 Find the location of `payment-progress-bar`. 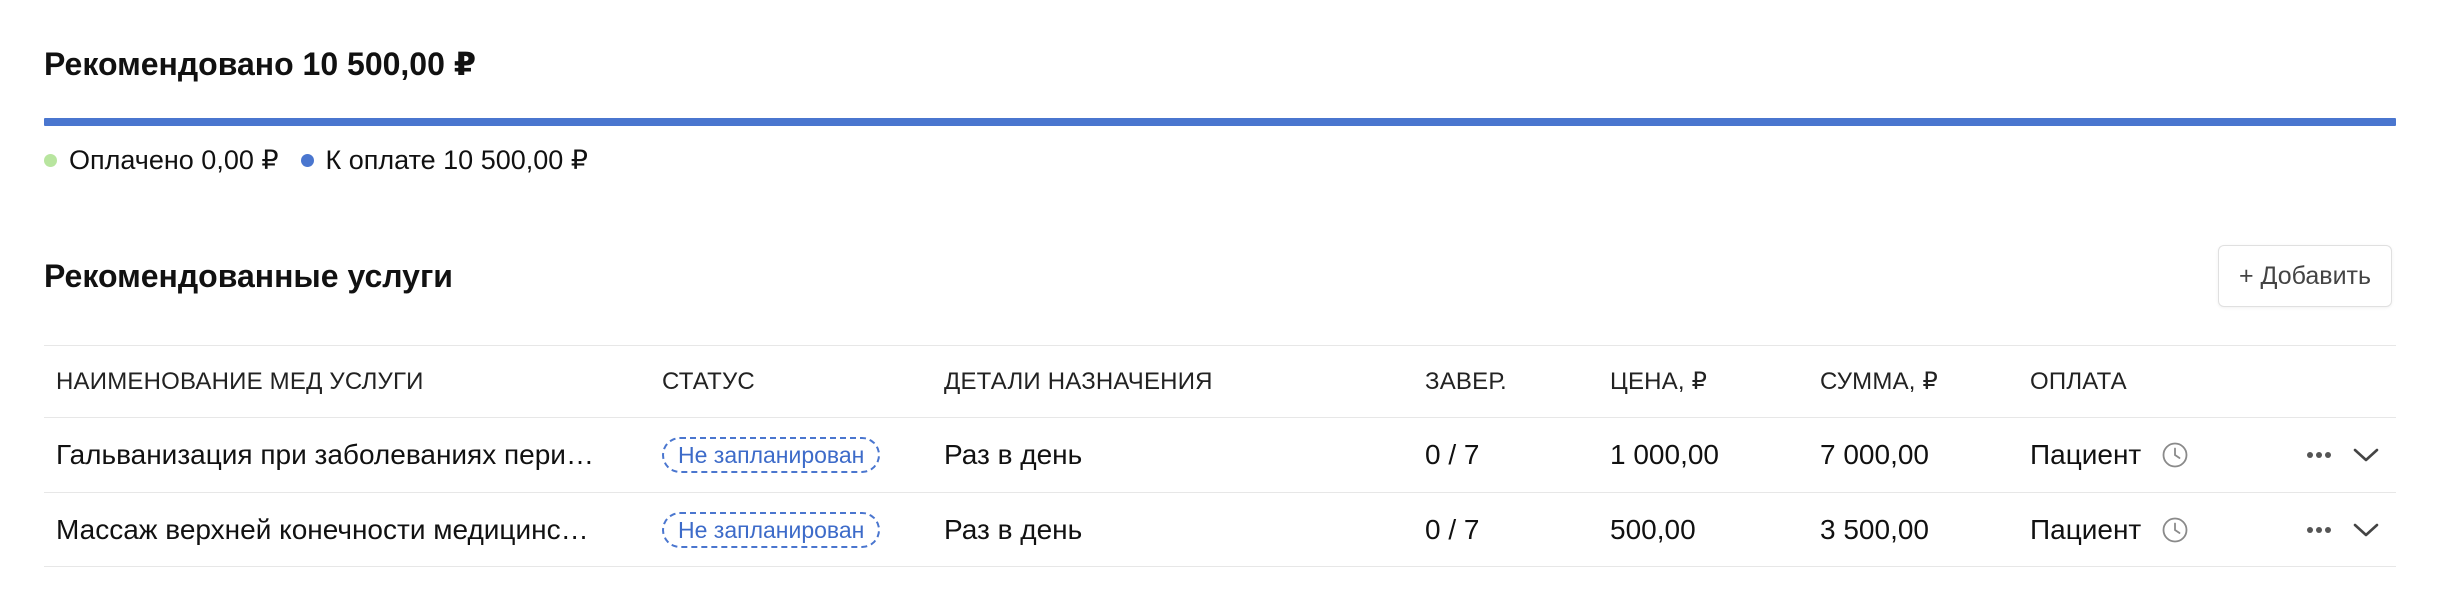

payment-progress-bar is located at coordinates (1220, 122).